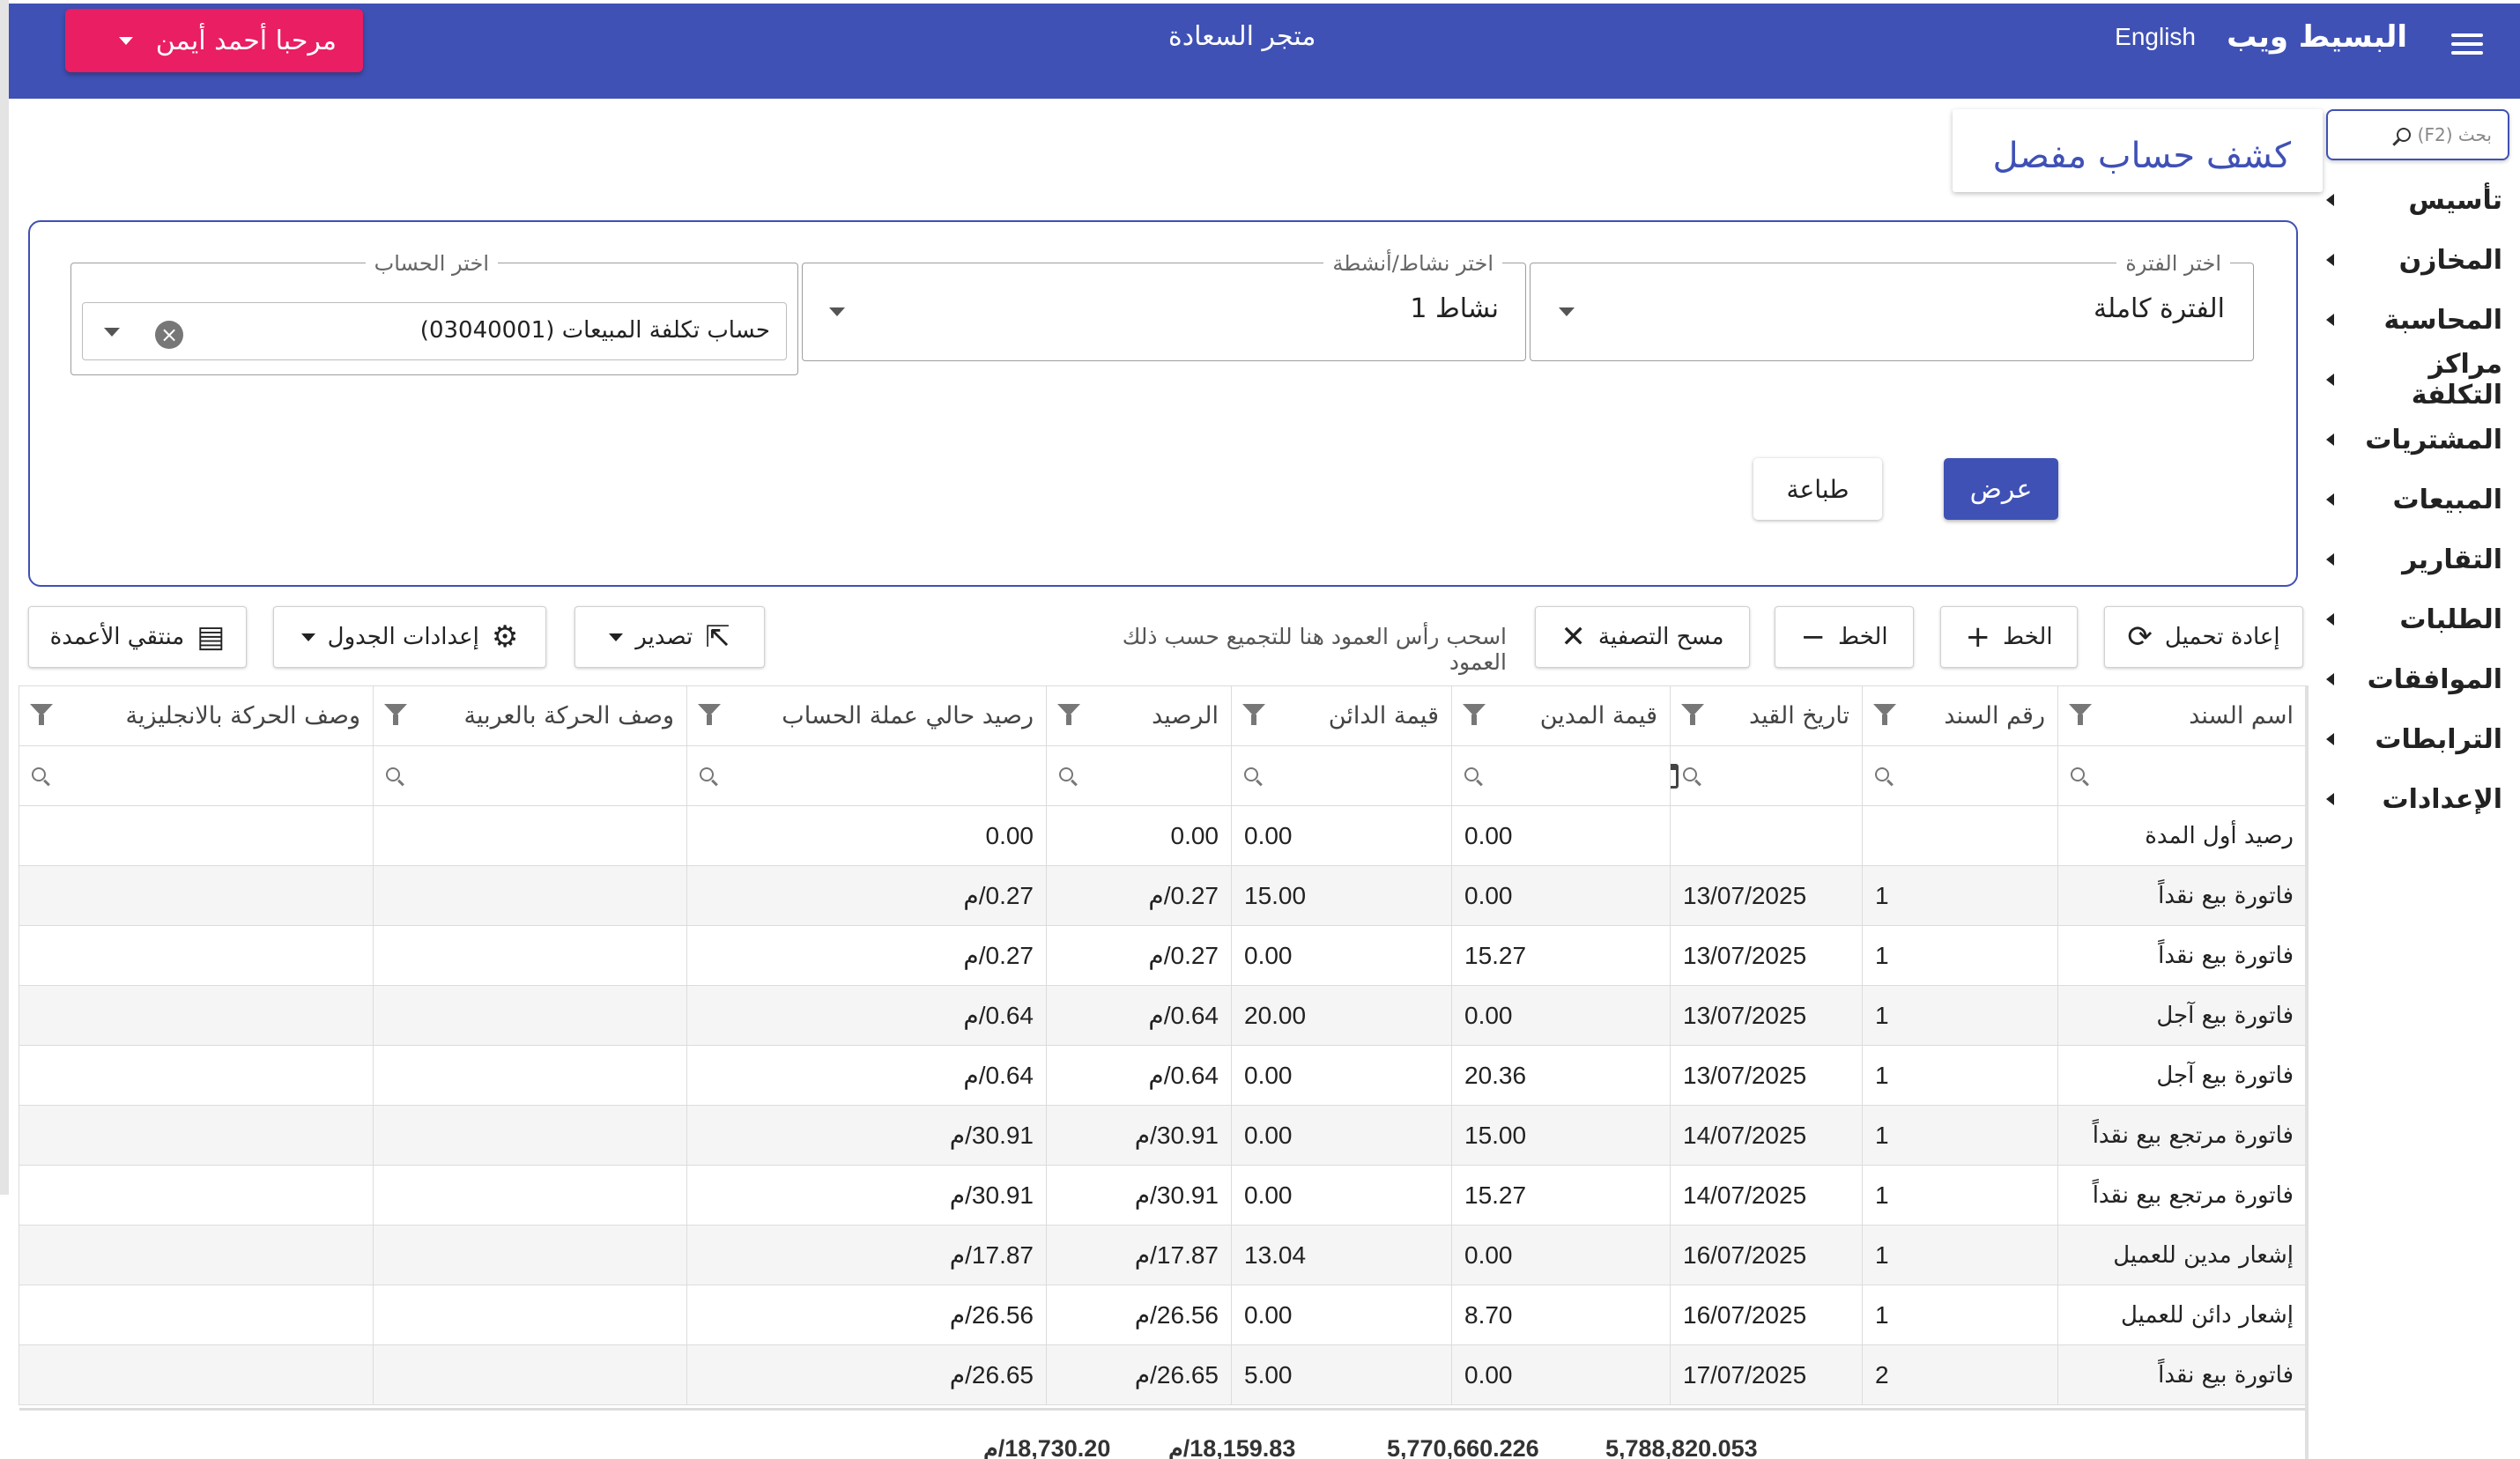 The height and width of the screenshot is (1459, 2520). I want to click on column-header-doc-name: اسم السند, so click(2182, 715).